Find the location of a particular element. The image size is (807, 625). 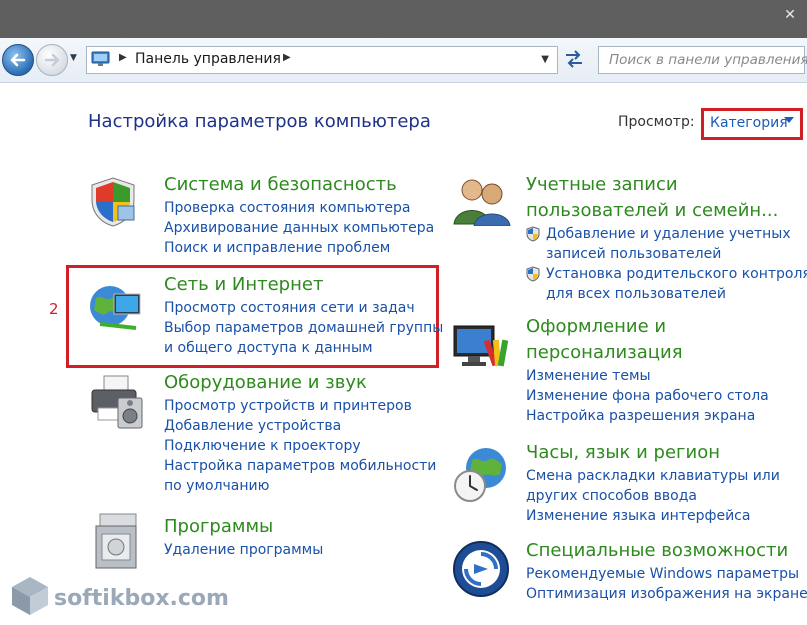

view-category-dropdown: Категория is located at coordinates (752, 124).